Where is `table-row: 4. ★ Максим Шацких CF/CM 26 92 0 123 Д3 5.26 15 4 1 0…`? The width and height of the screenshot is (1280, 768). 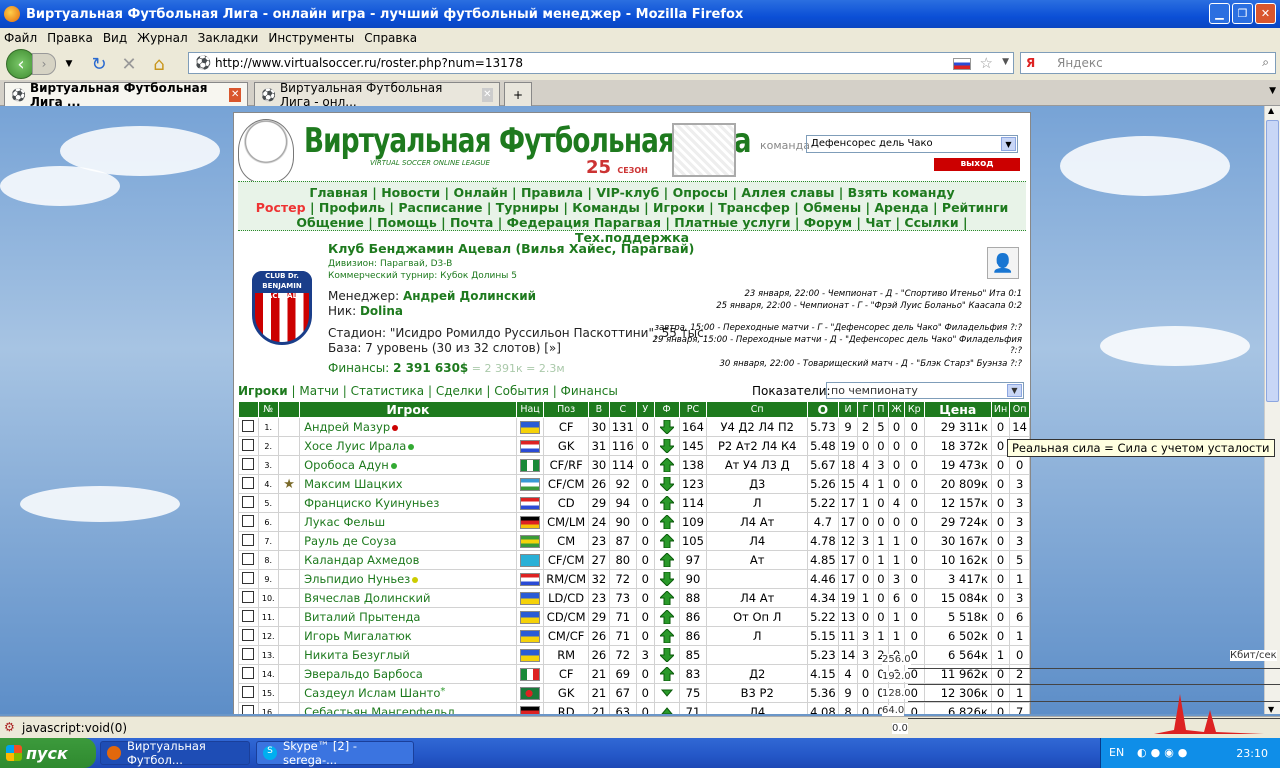 table-row: 4. ★ Максим Шацких CF/CM 26 92 0 123 Д3 5.26 15 4 1 0… is located at coordinates (634, 484).